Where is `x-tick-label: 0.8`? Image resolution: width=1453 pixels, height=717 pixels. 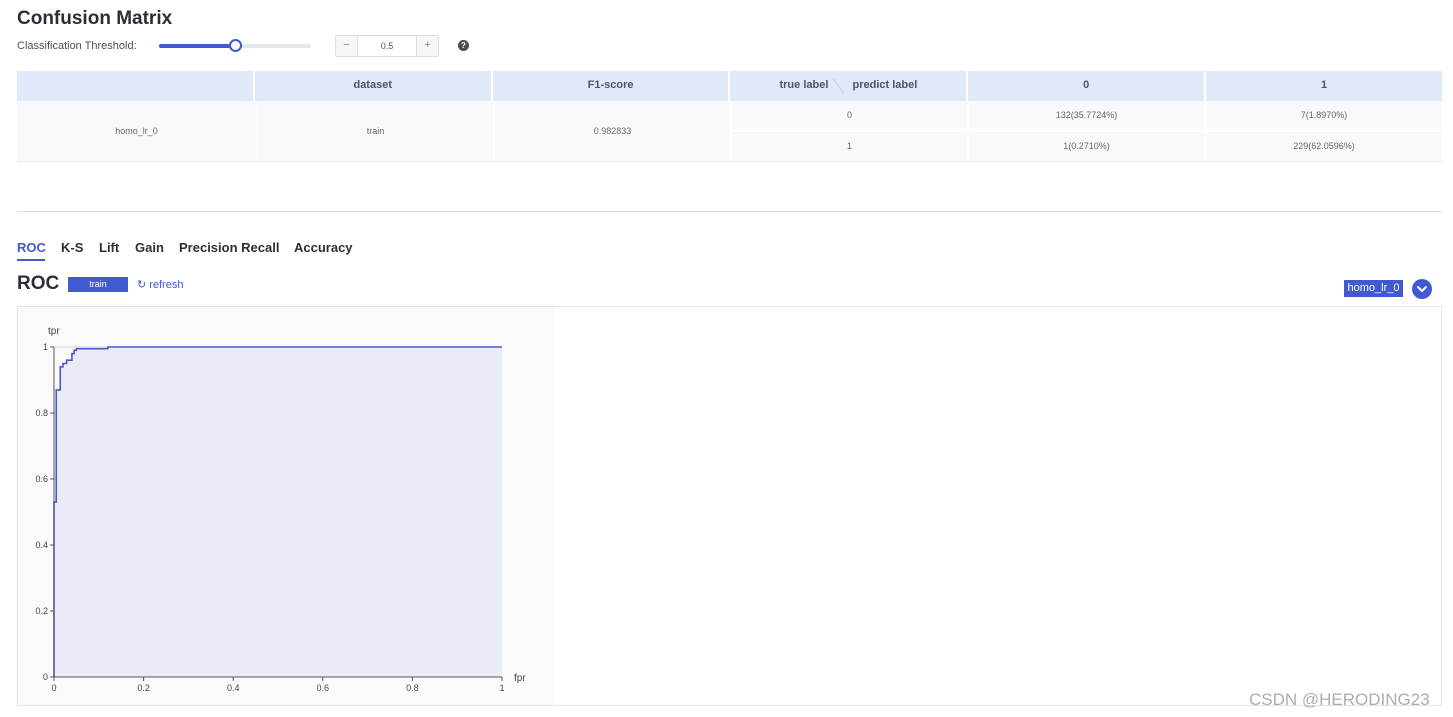 x-tick-label: 0.8 is located at coordinates (412, 688).